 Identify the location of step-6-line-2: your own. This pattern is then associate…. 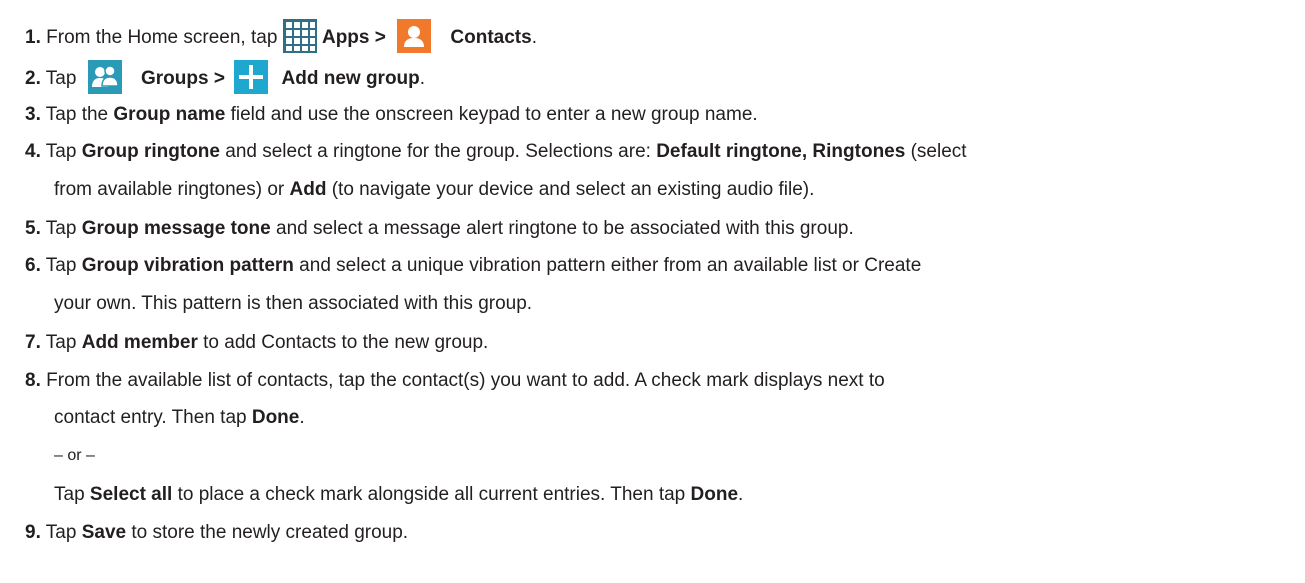
(293, 304).